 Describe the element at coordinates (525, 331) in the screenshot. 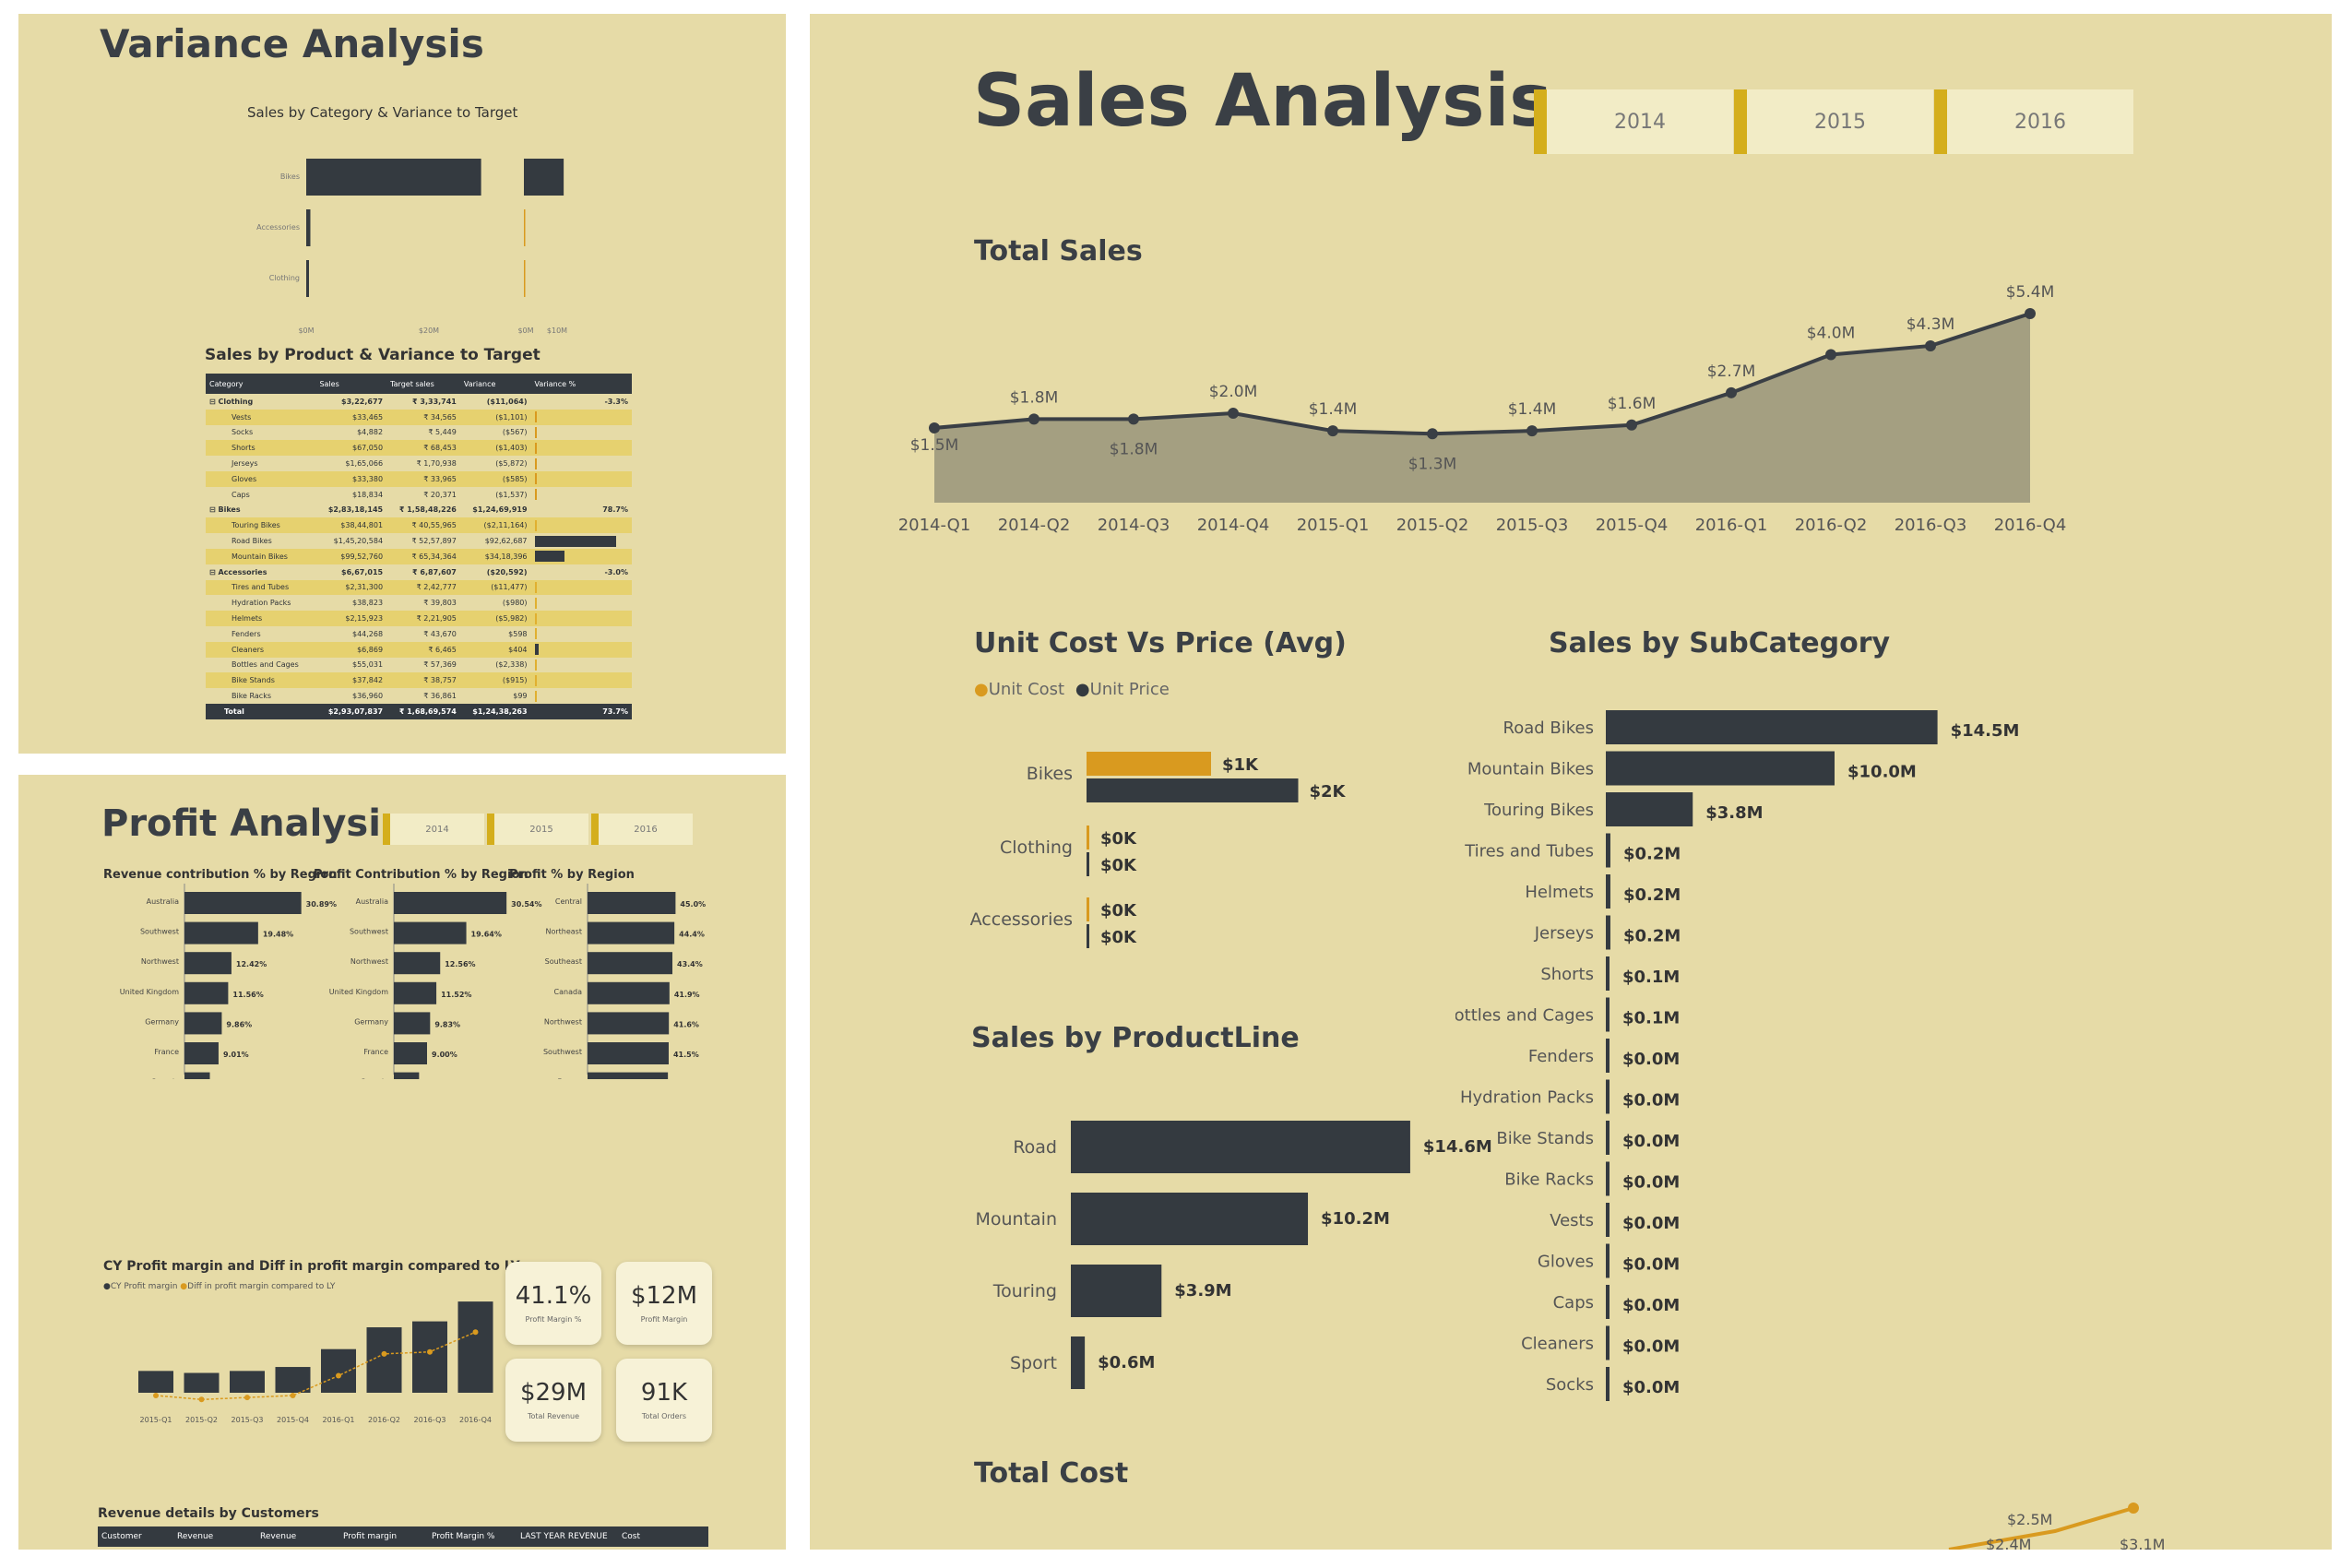

I see `variance-tick: $0M` at that location.